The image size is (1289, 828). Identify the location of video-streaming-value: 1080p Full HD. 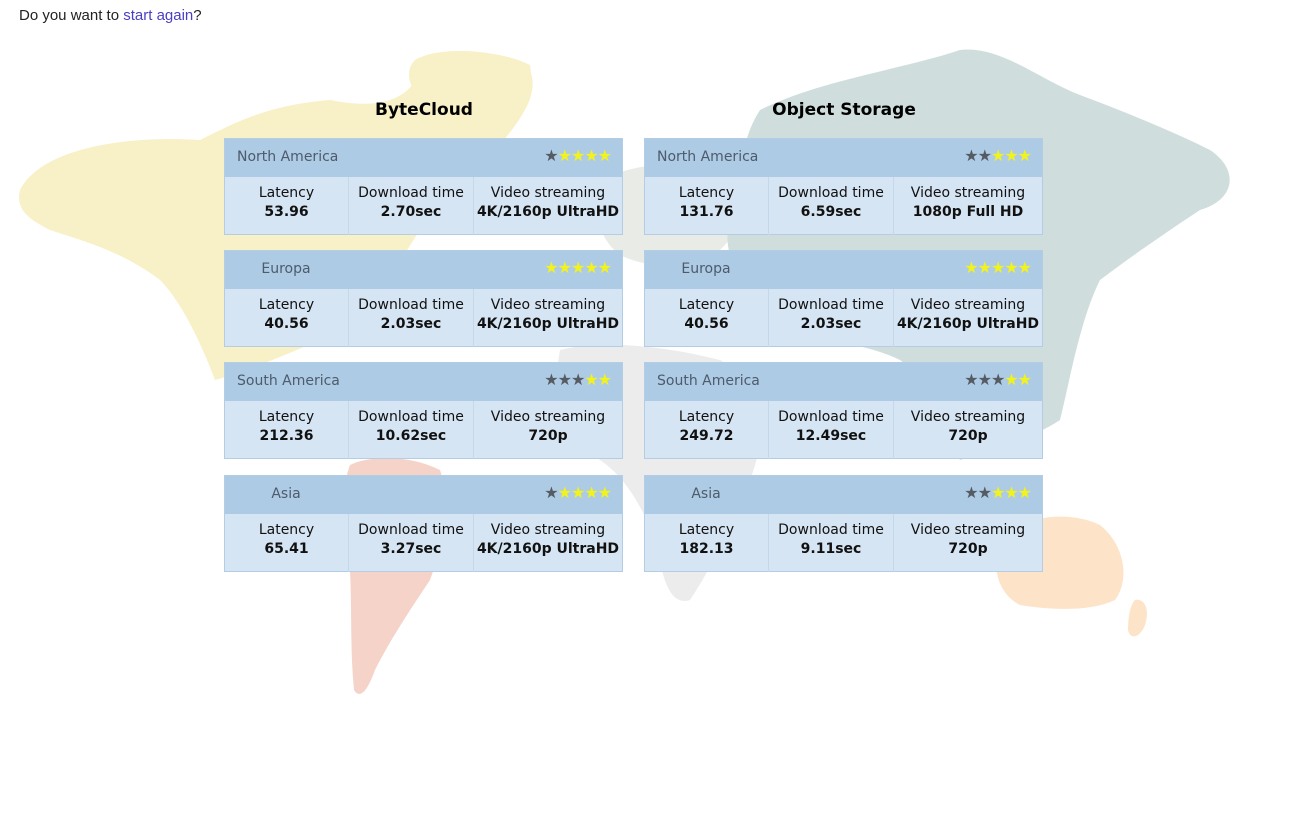
(968, 212).